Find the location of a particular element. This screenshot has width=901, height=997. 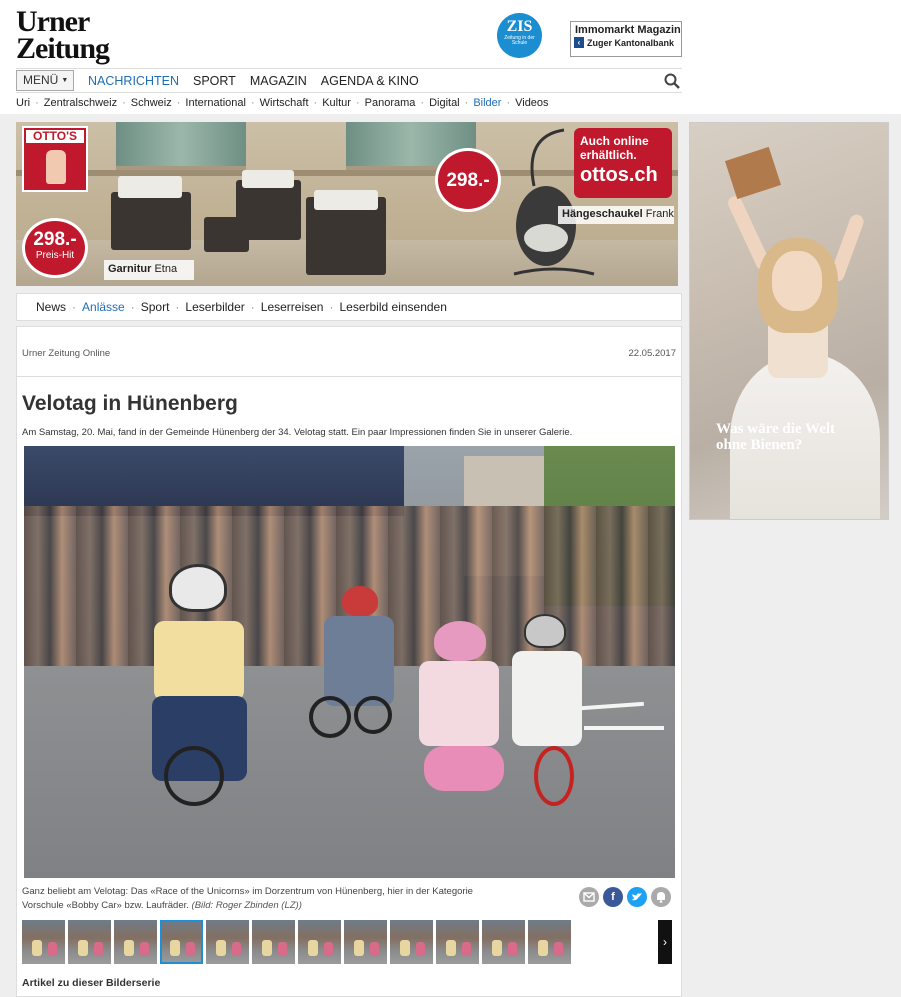

price-value: 298.- is located at coordinates (468, 180).